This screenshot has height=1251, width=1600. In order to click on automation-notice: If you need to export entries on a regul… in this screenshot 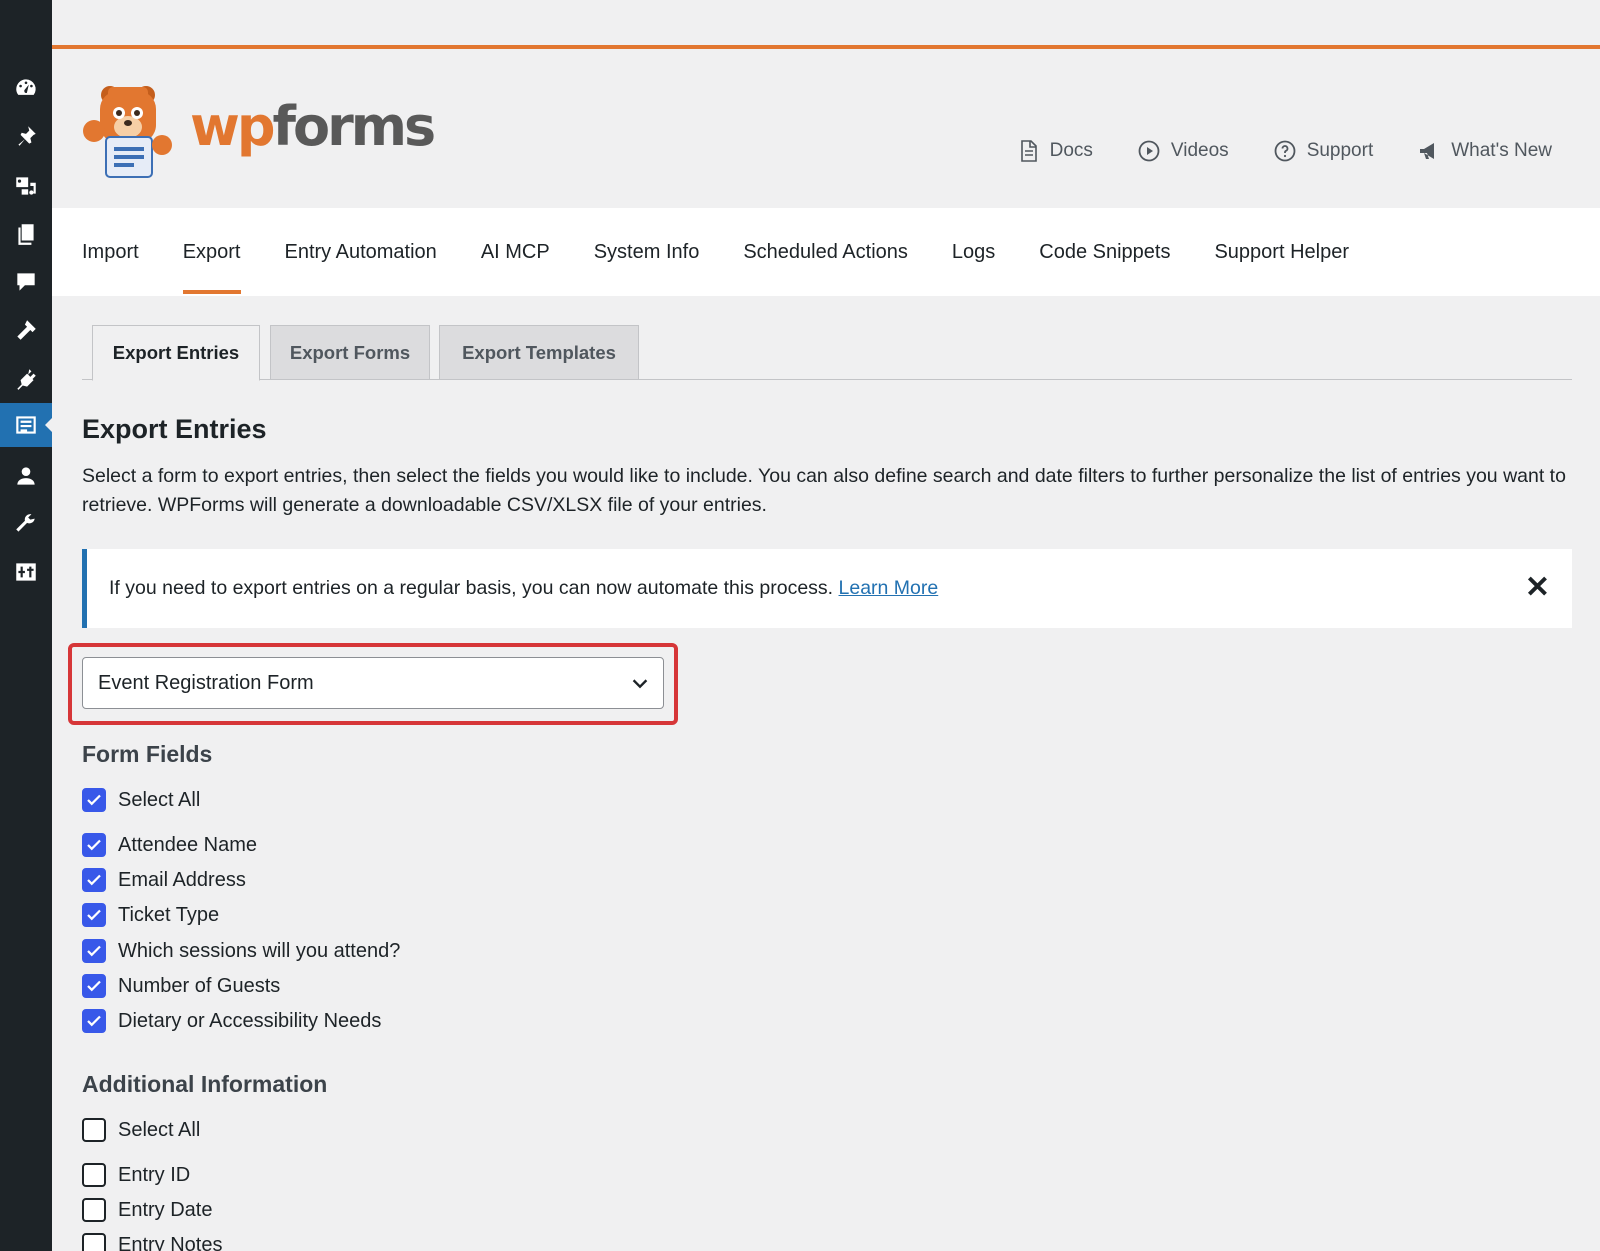, I will do `click(827, 588)`.